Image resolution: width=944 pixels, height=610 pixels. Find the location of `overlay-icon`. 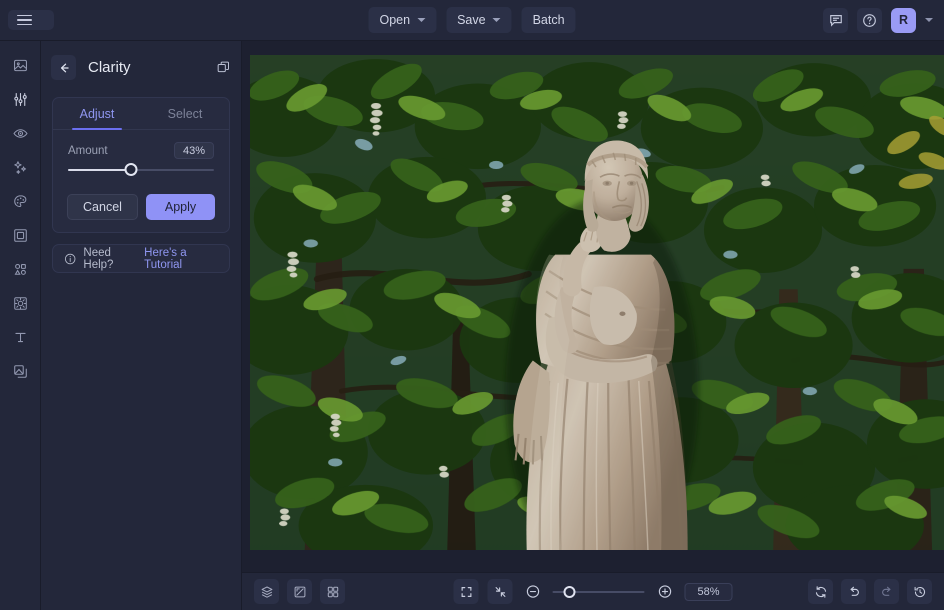

overlay-icon is located at coordinates (20, 303).